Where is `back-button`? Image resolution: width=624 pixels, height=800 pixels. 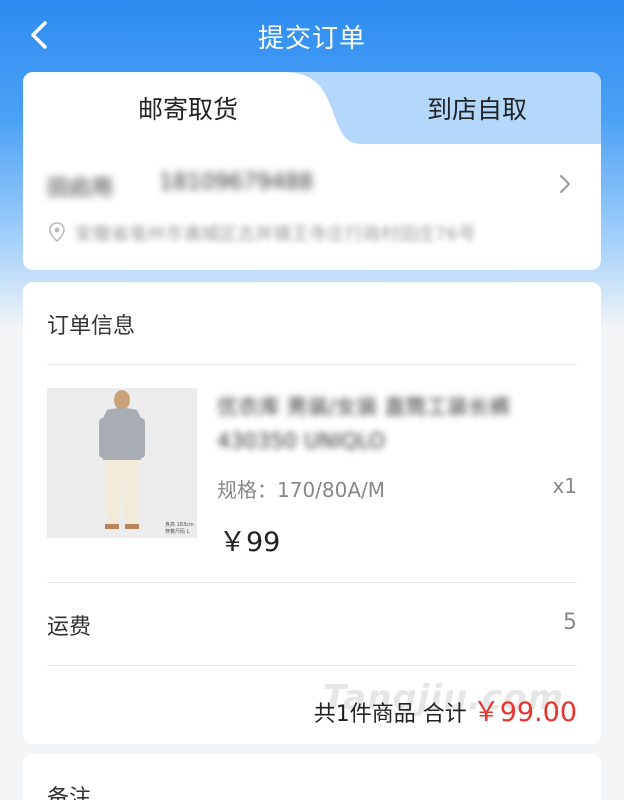
back-button is located at coordinates (39, 35).